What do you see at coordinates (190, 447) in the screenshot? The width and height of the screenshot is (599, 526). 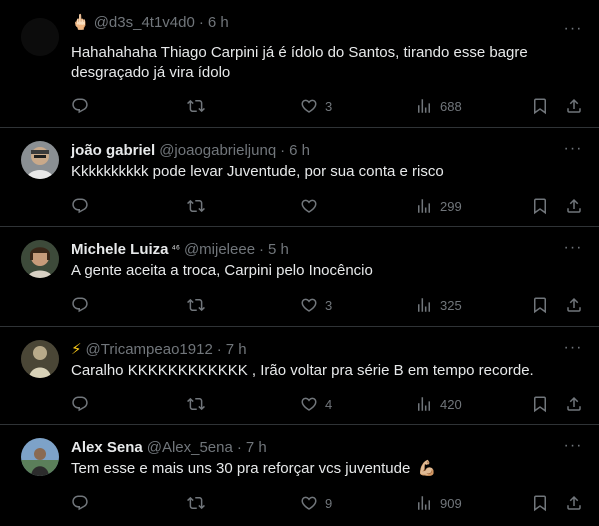 I see `user-handle: @Alex_5ena` at bounding box center [190, 447].